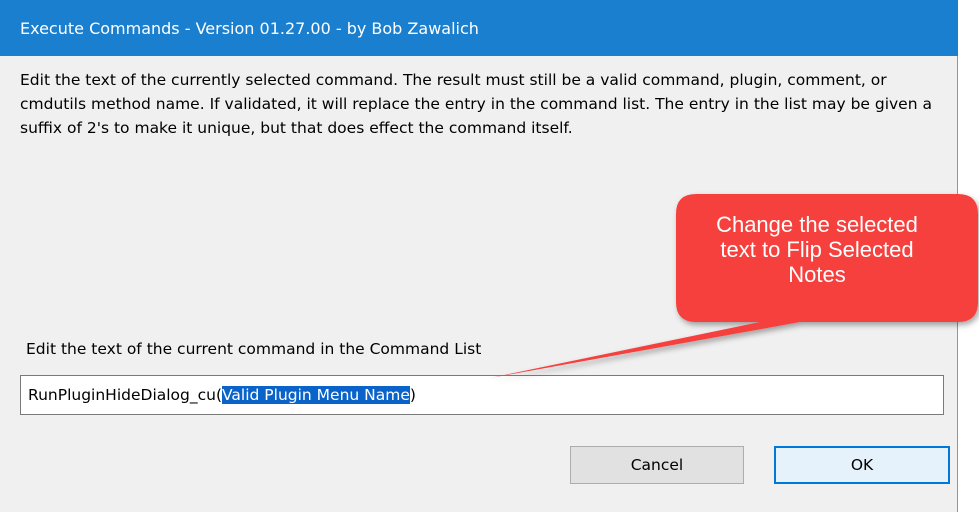 Image resolution: width=979 pixels, height=512 pixels. I want to click on command-text-selection: Valid Plugin Menu Name, so click(316, 395).